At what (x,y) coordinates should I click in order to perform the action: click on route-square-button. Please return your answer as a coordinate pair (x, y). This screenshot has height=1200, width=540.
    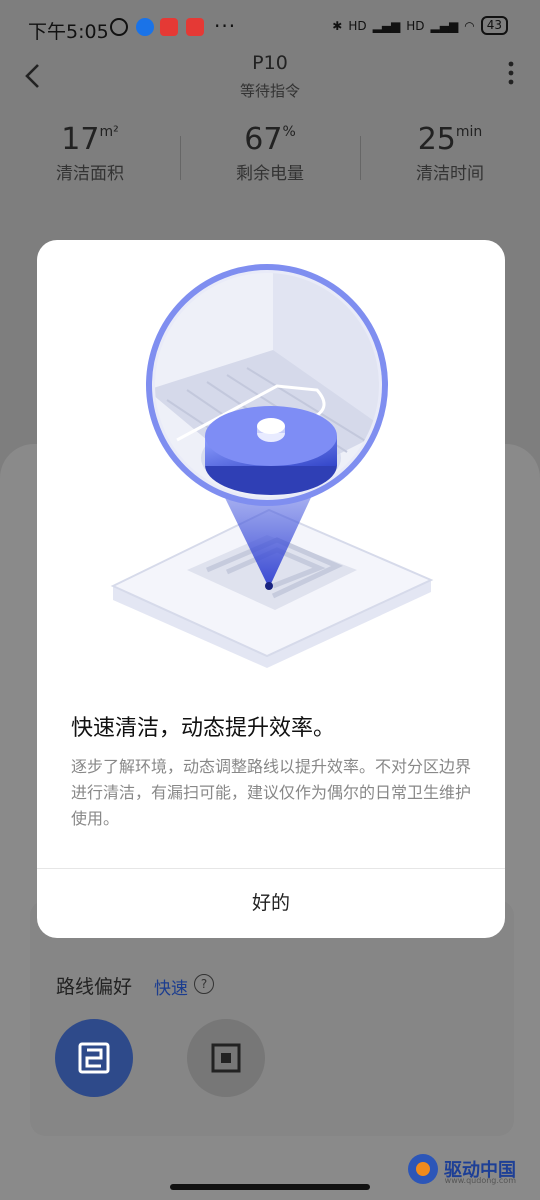
    Looking at the image, I should click on (226, 1058).